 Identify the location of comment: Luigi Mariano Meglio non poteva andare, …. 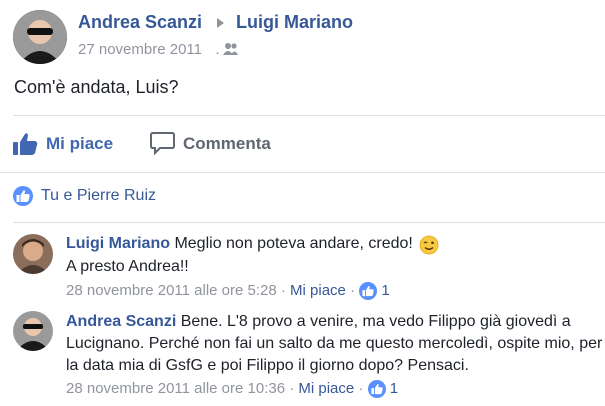
(239, 244).